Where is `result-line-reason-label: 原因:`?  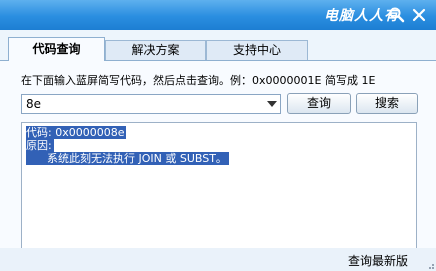
result-line-reason-label: 原因: is located at coordinates (40, 145).